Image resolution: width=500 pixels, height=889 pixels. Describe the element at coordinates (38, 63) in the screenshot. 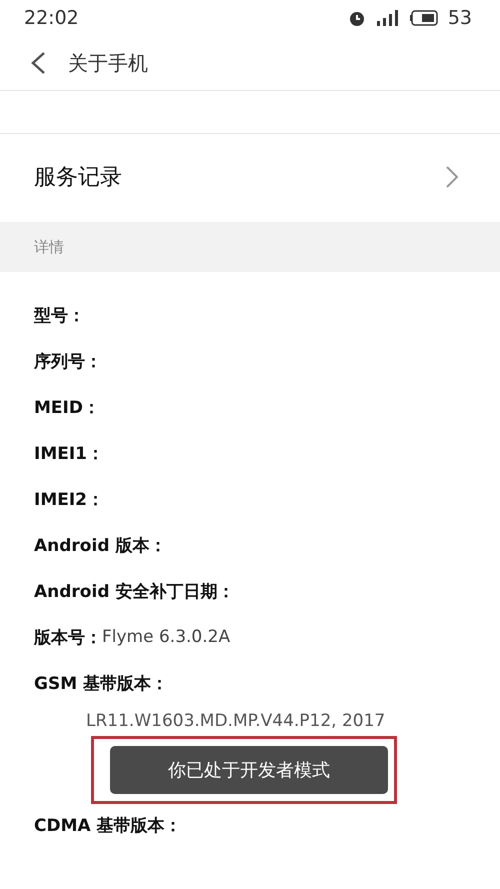

I see `back-icon` at that location.